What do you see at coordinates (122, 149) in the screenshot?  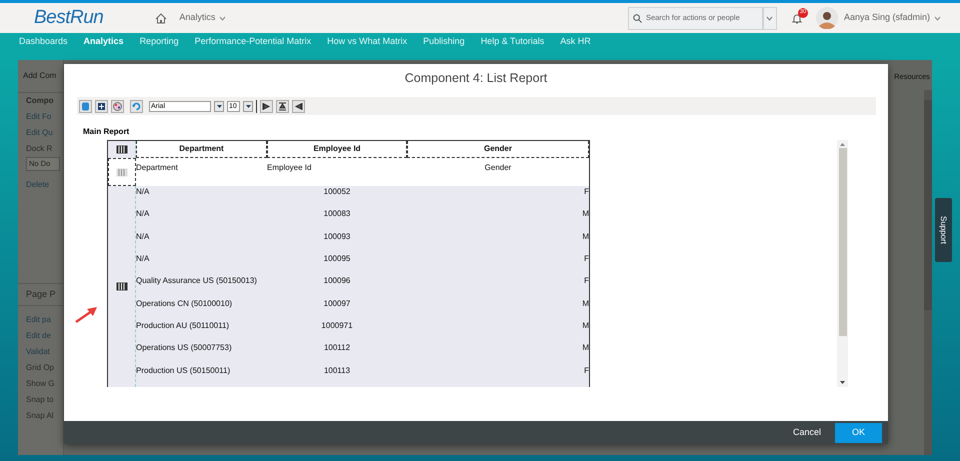 I see `header-band-icon` at bounding box center [122, 149].